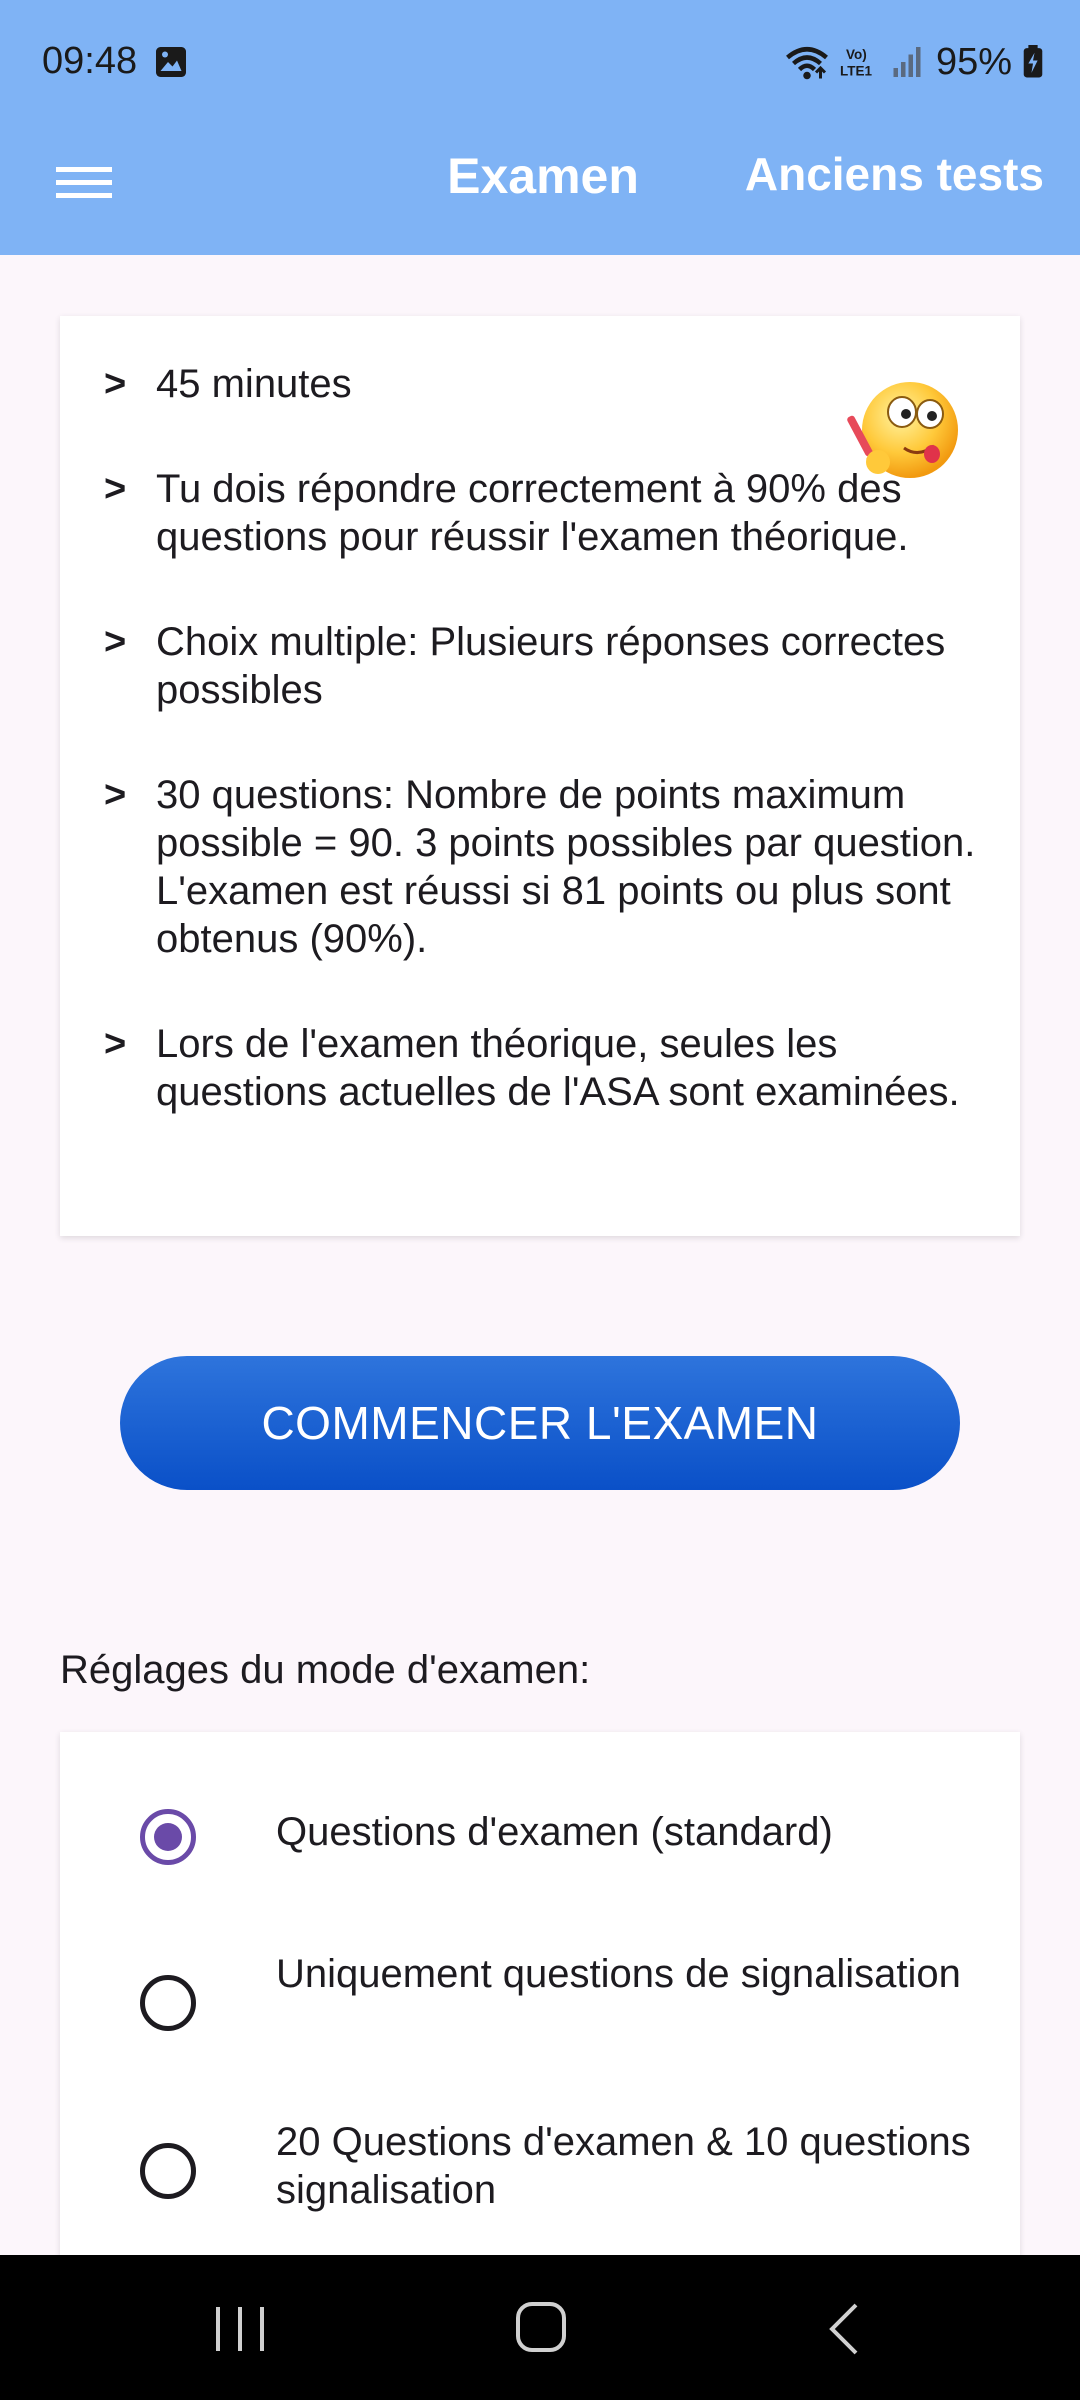 The width and height of the screenshot is (1080, 2400). I want to click on gallery-icon, so click(171, 62).